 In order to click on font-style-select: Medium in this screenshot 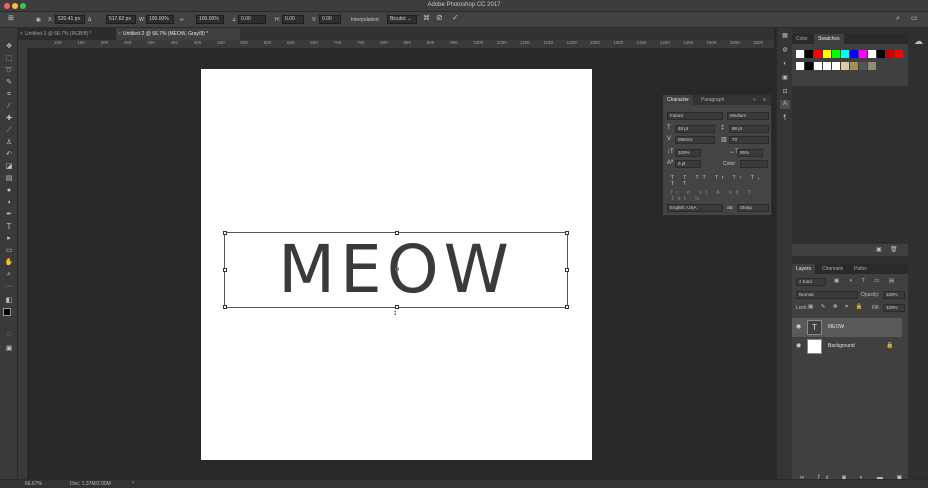, I will do `click(748, 116)`.